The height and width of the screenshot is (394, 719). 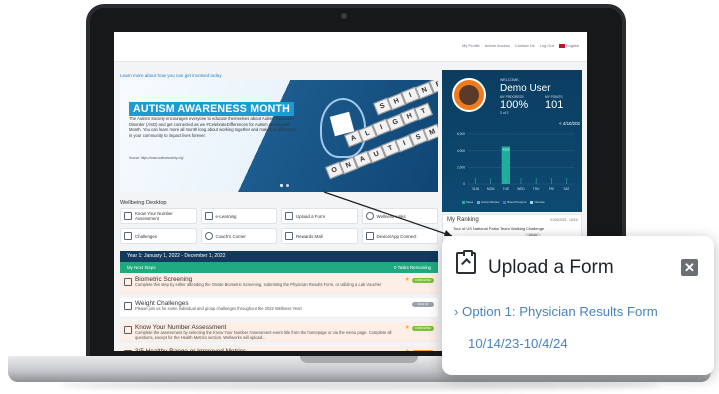 What do you see at coordinates (556, 311) in the screenshot?
I see `physician-results-form-link: › Option 1: Physician Results Form` at bounding box center [556, 311].